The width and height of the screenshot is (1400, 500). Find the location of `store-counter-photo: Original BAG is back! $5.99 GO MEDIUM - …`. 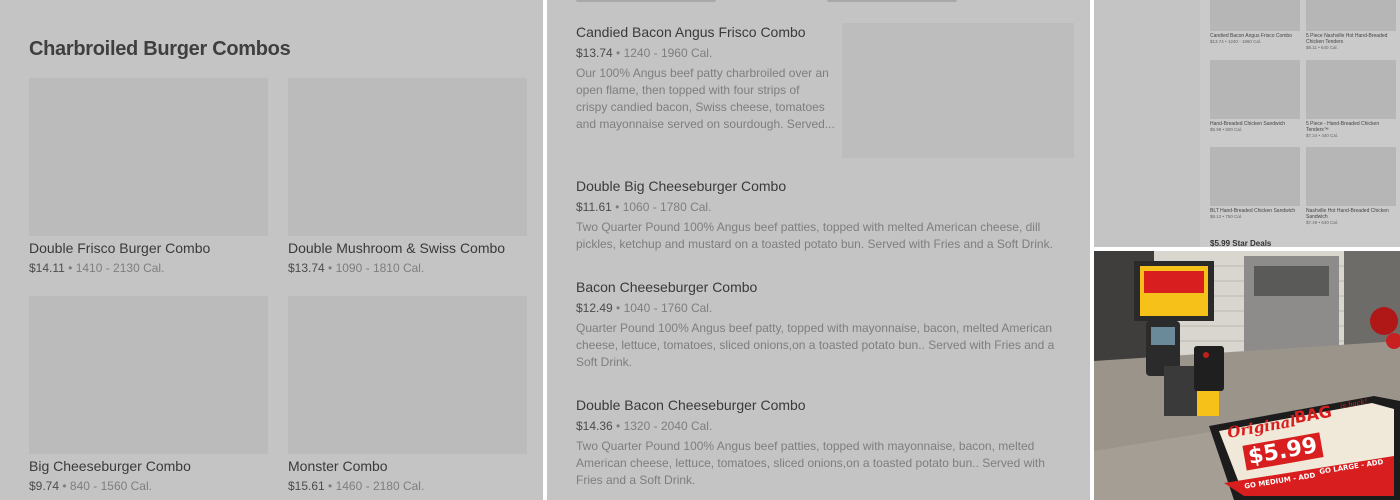

store-counter-photo: Original BAG is back! $5.99 GO MEDIUM - … is located at coordinates (1247, 375).